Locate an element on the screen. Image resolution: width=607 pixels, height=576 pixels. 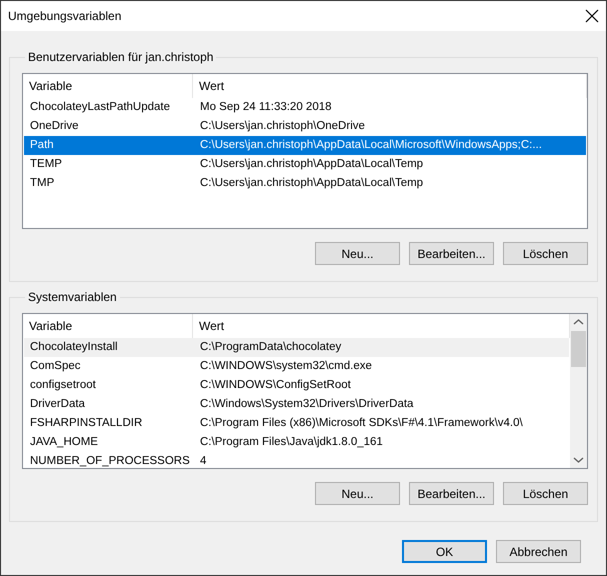
variable-name: TMP is located at coordinates (42, 183).